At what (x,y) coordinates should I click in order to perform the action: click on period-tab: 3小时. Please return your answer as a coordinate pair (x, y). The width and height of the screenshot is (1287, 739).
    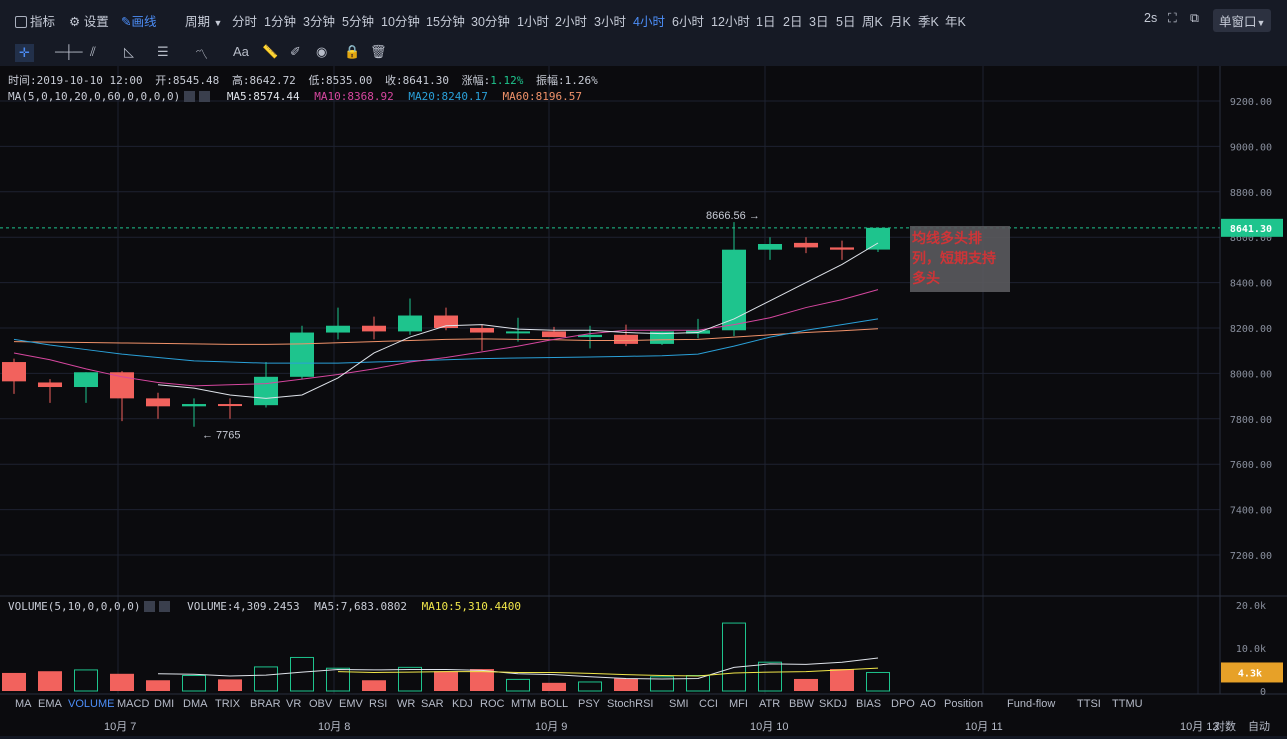
    Looking at the image, I should click on (610, 20).